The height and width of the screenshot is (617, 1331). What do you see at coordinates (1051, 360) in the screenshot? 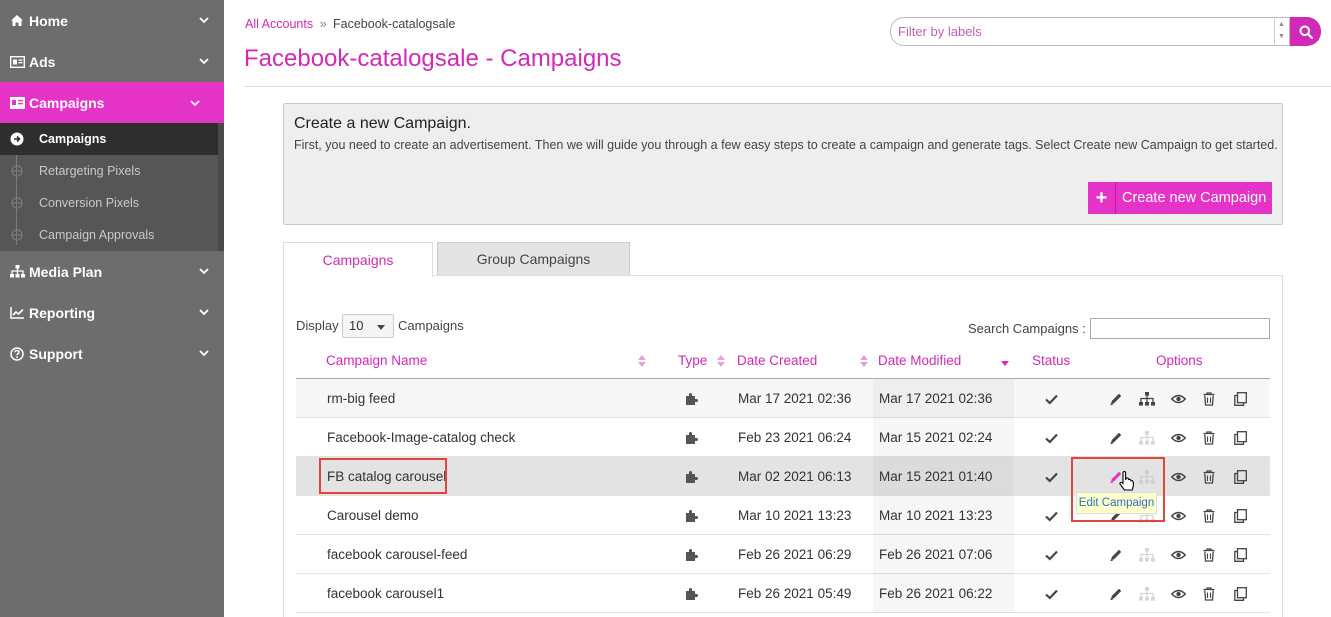
I see `header-status: Status` at bounding box center [1051, 360].